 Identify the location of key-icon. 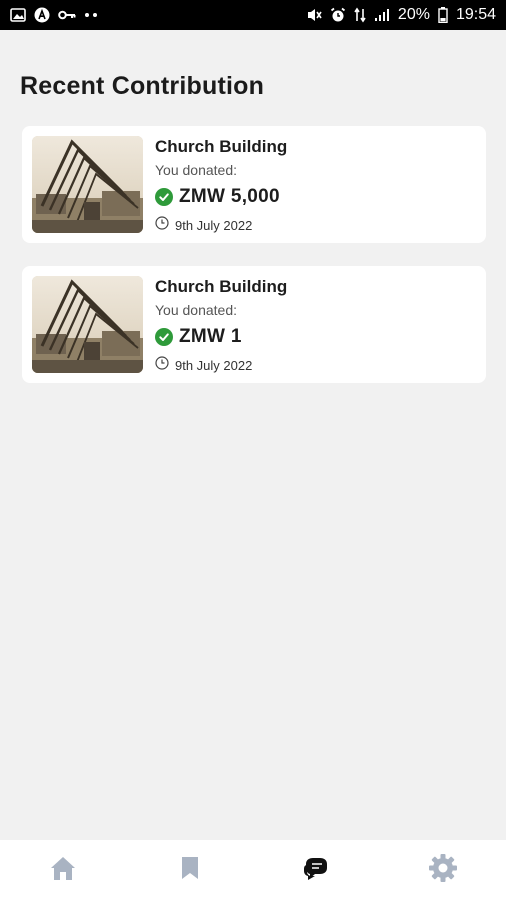
(67, 15).